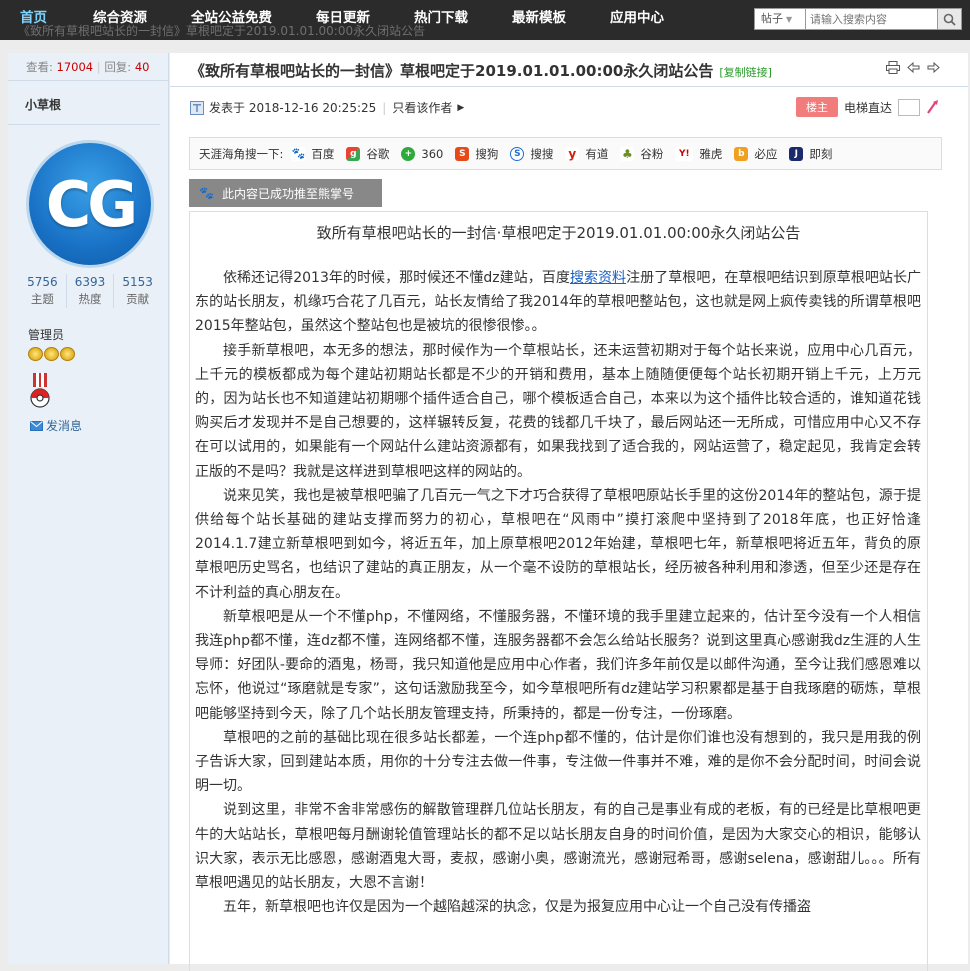 The height and width of the screenshot is (971, 970). What do you see at coordinates (542, 153) in the screenshot?
I see `engine-soso-label: 搜搜` at bounding box center [542, 153].